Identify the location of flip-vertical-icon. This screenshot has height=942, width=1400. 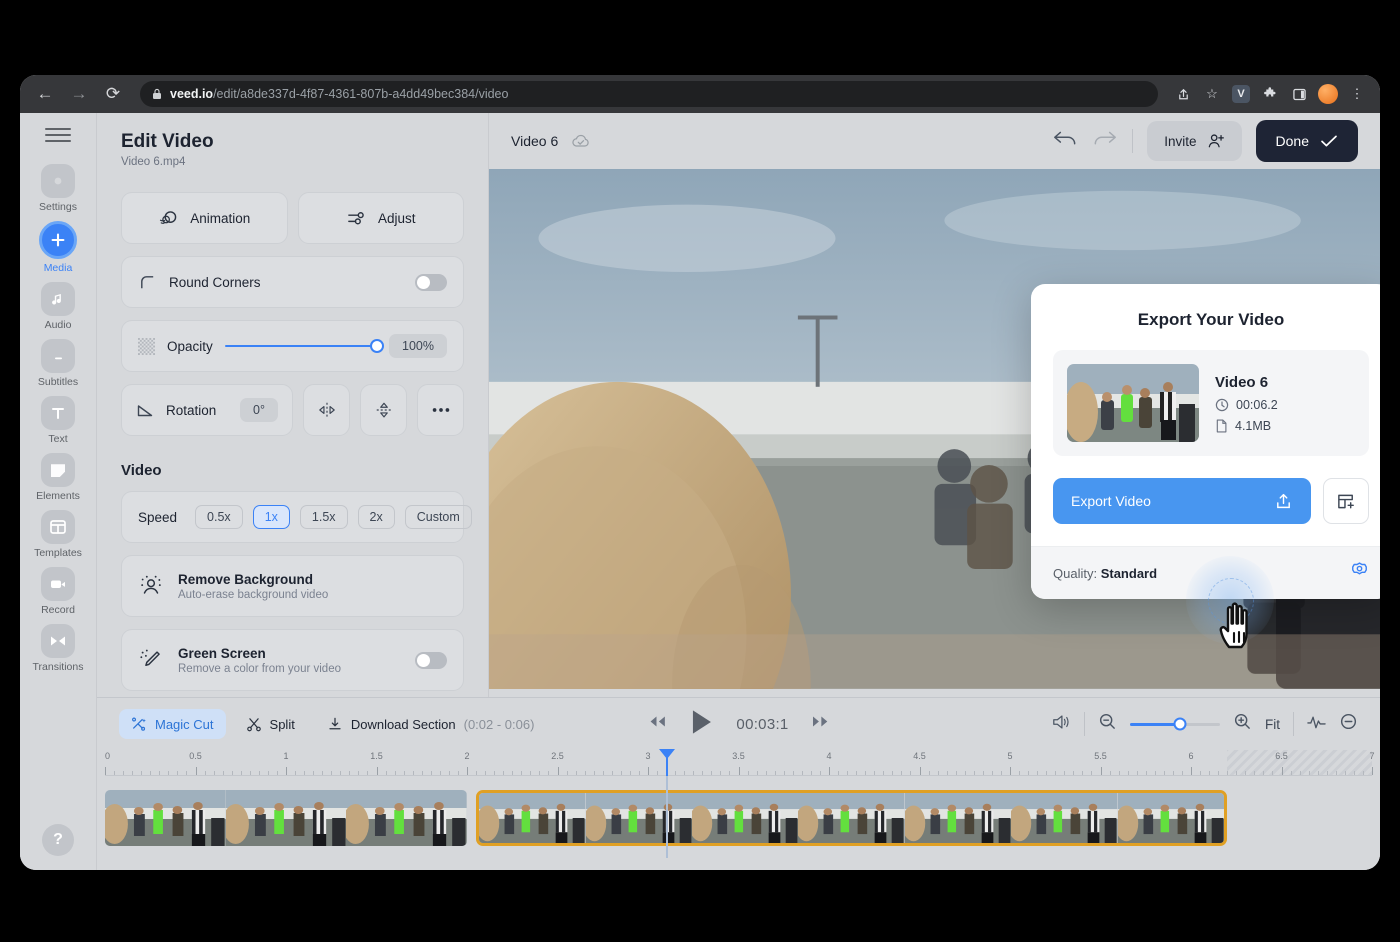
(383, 410).